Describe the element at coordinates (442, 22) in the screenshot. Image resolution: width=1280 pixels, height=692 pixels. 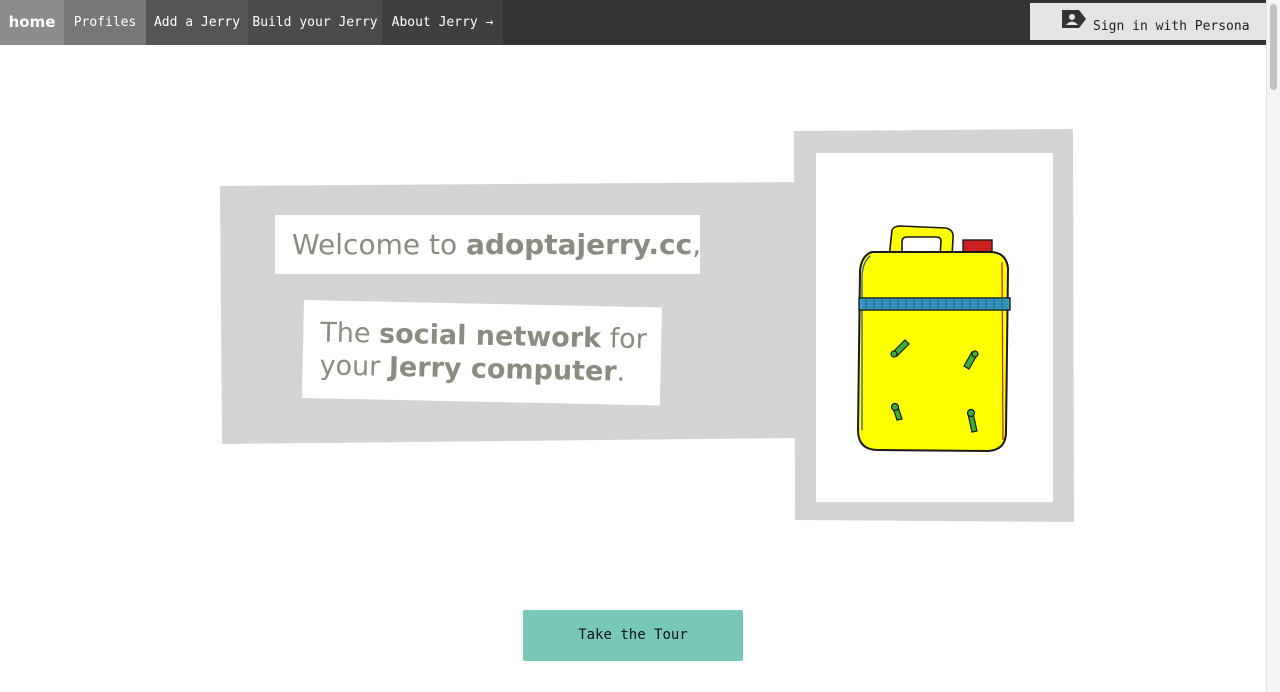
I see `nav-about-jerry: About Jerry →` at that location.